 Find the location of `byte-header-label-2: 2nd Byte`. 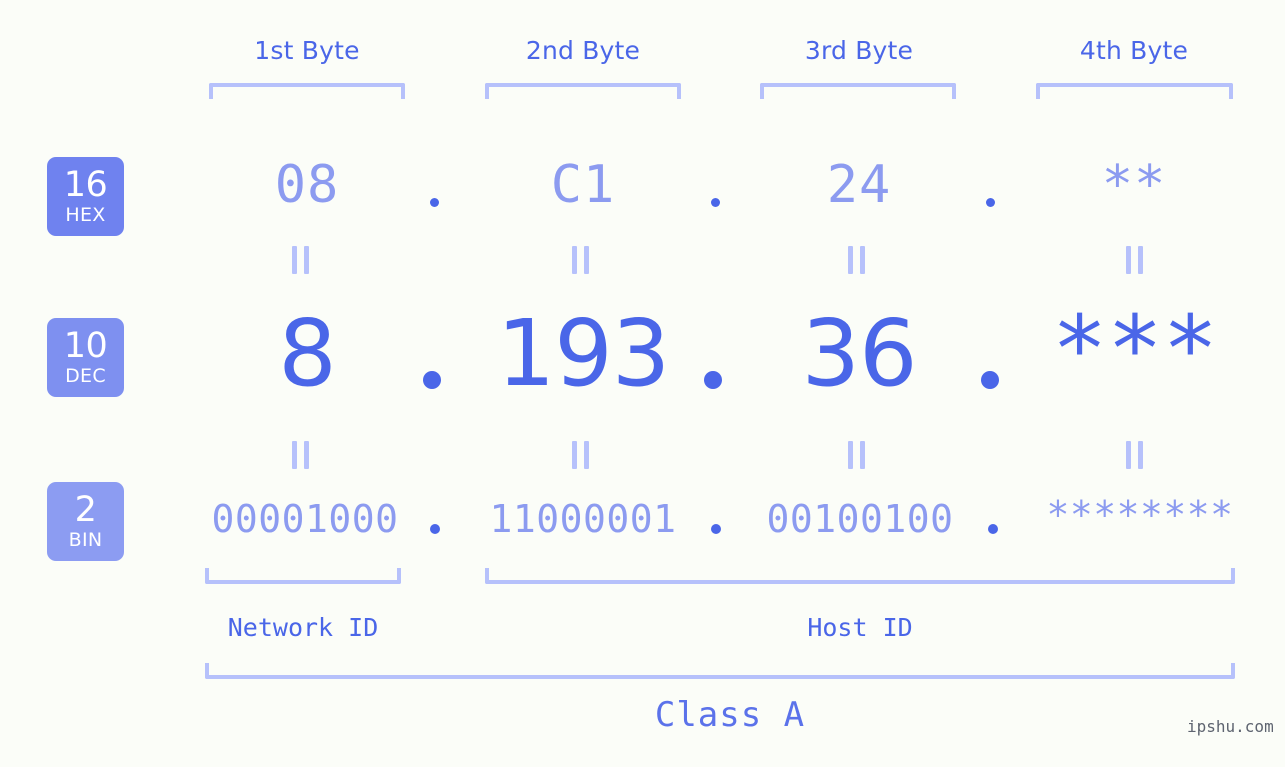

byte-header-label-2: 2nd Byte is located at coordinates (583, 50).